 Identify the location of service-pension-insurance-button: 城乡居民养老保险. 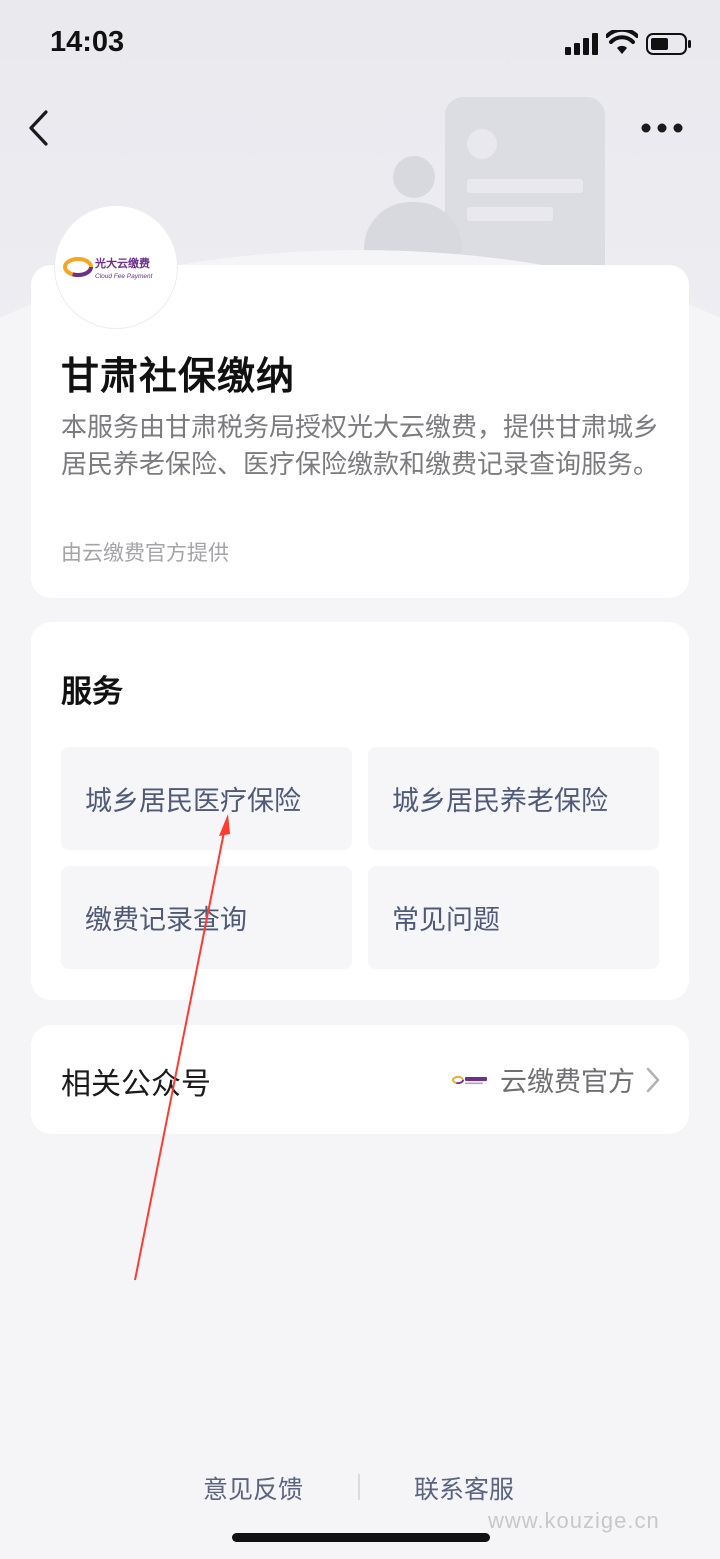
(513, 798).